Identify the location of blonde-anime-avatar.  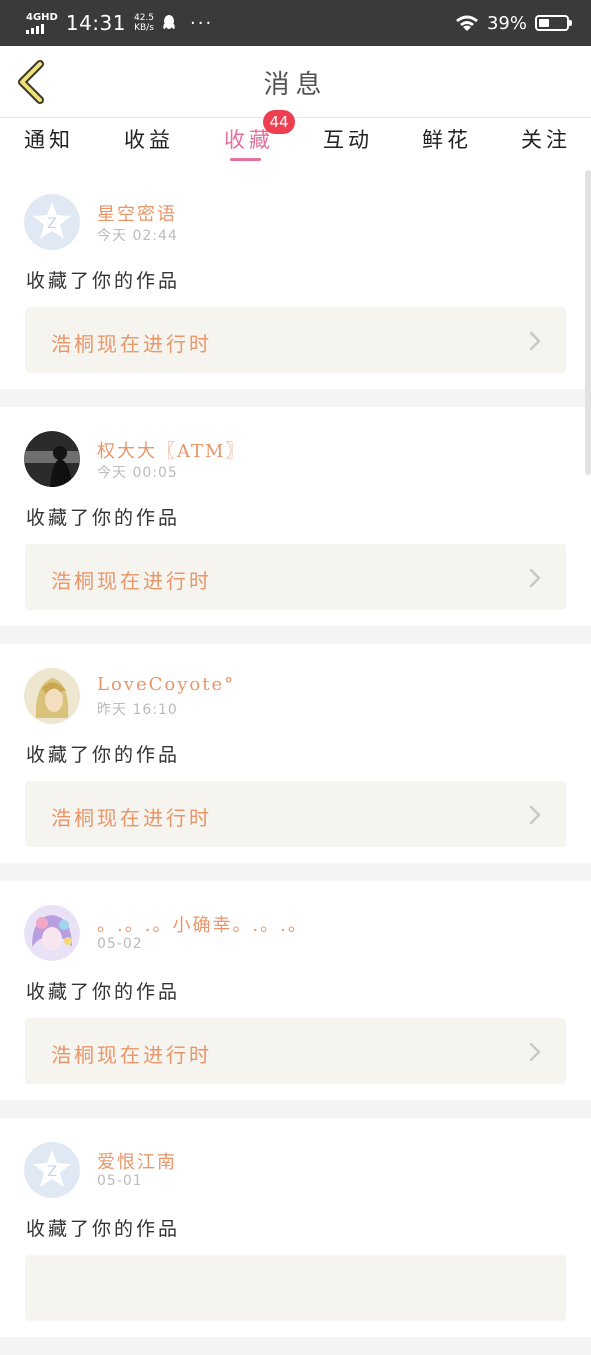
(52, 696).